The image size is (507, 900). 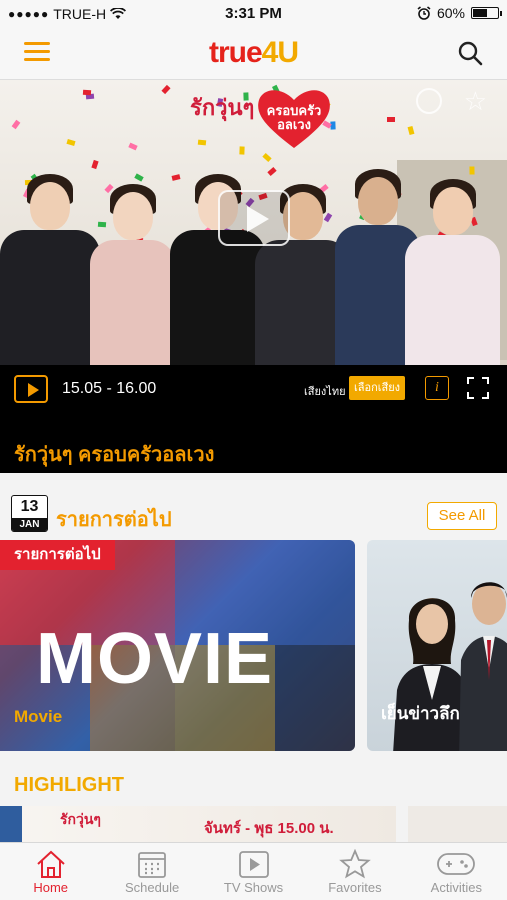 I want to click on hero-show-logo: รักวุ่นๆ, so click(x=222, y=107).